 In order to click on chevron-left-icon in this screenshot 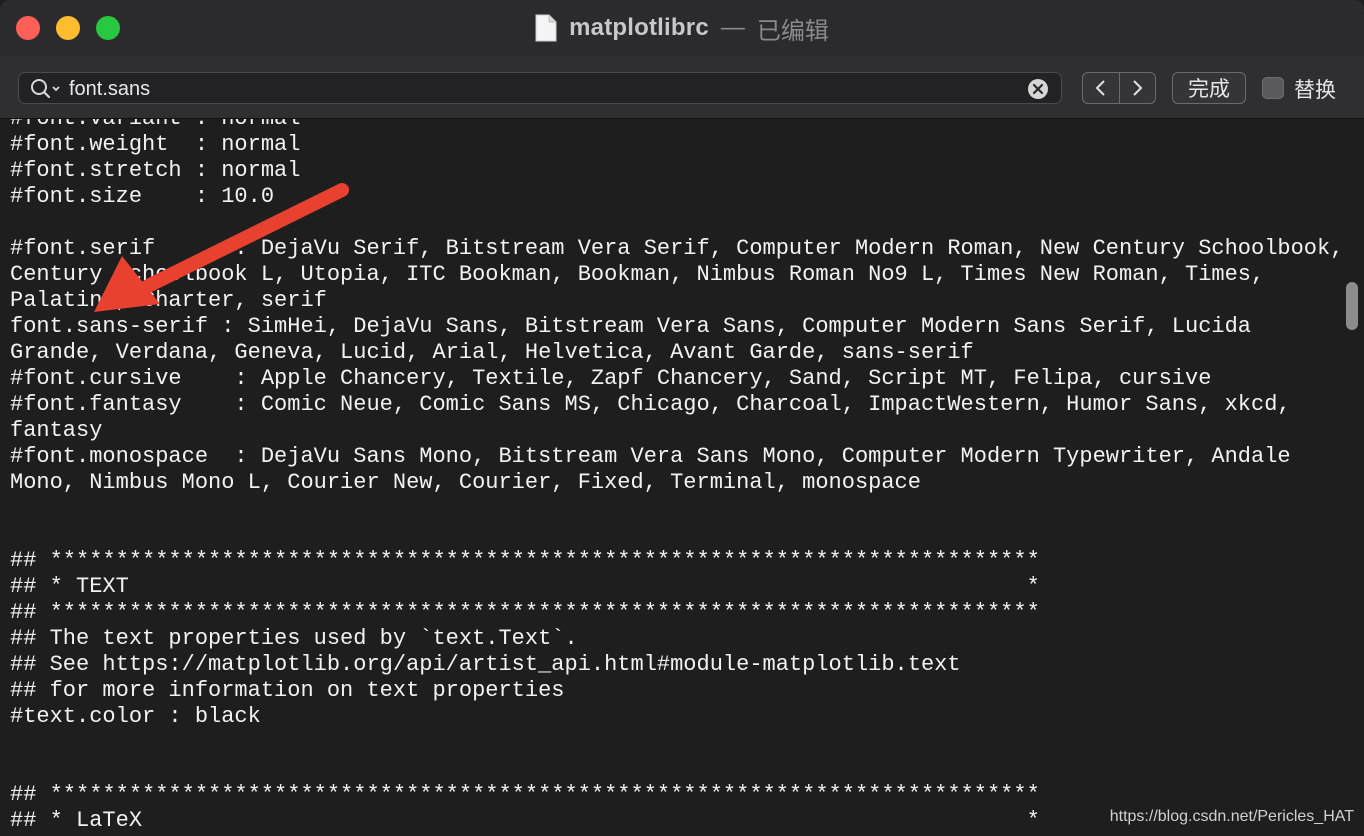, I will do `click(1100, 88)`.